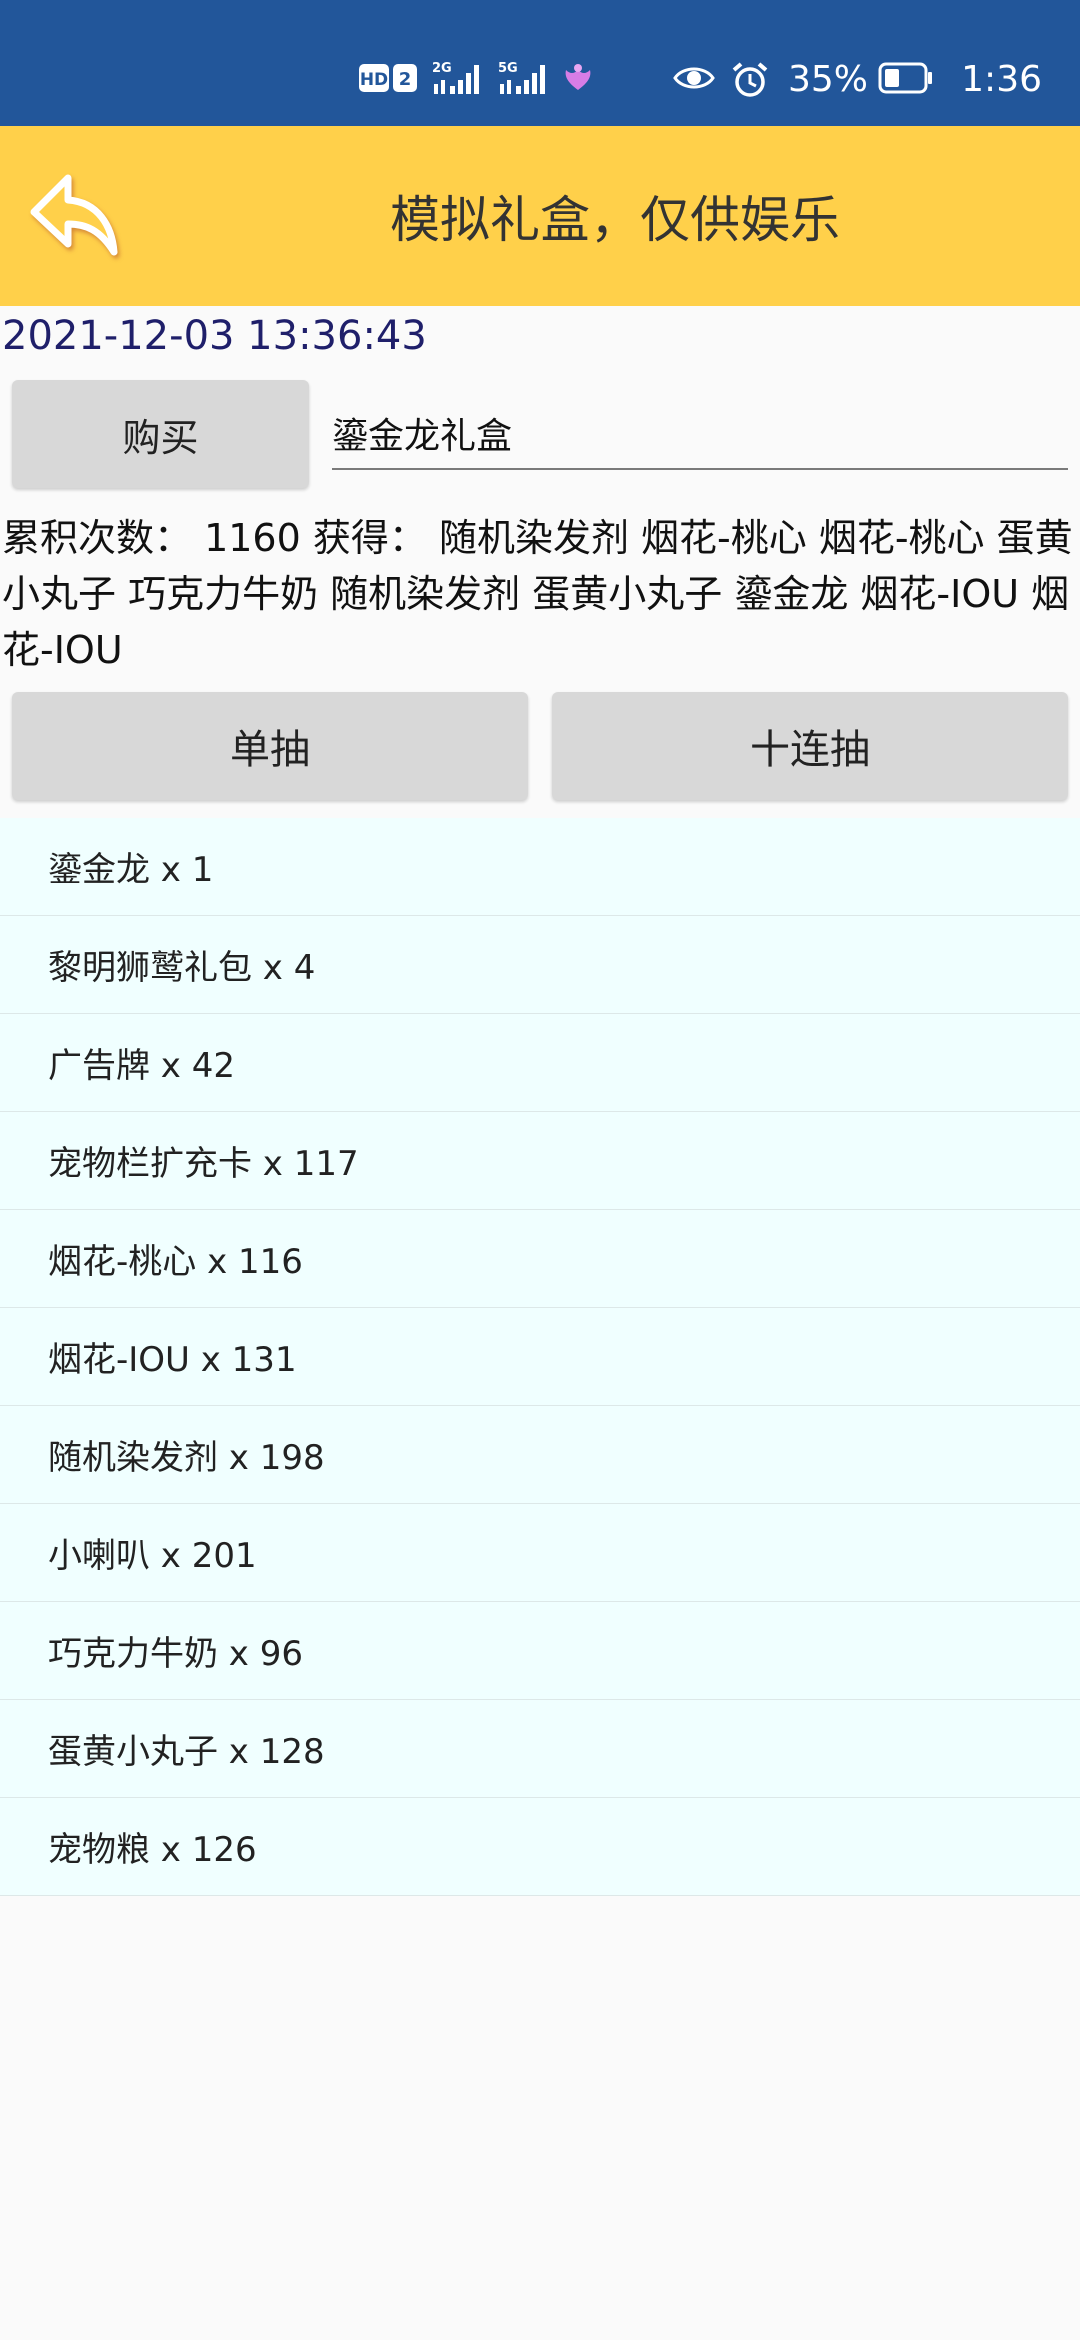 The width and height of the screenshot is (1080, 2340). Describe the element at coordinates (540, 1749) in the screenshot. I see `list-item: 蛋黄小丸子 x 128` at that location.